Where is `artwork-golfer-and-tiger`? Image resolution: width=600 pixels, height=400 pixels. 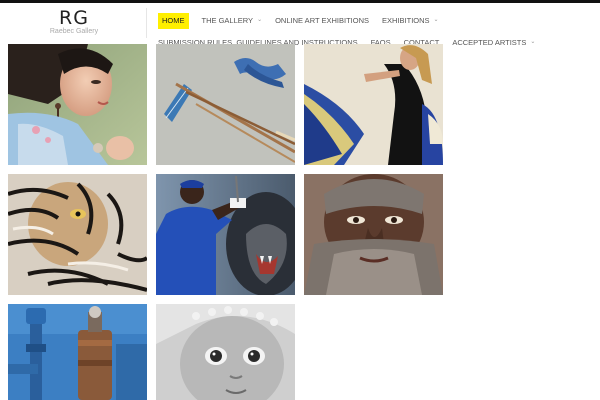
artwork-golfer-and-tiger is located at coordinates (225, 234).